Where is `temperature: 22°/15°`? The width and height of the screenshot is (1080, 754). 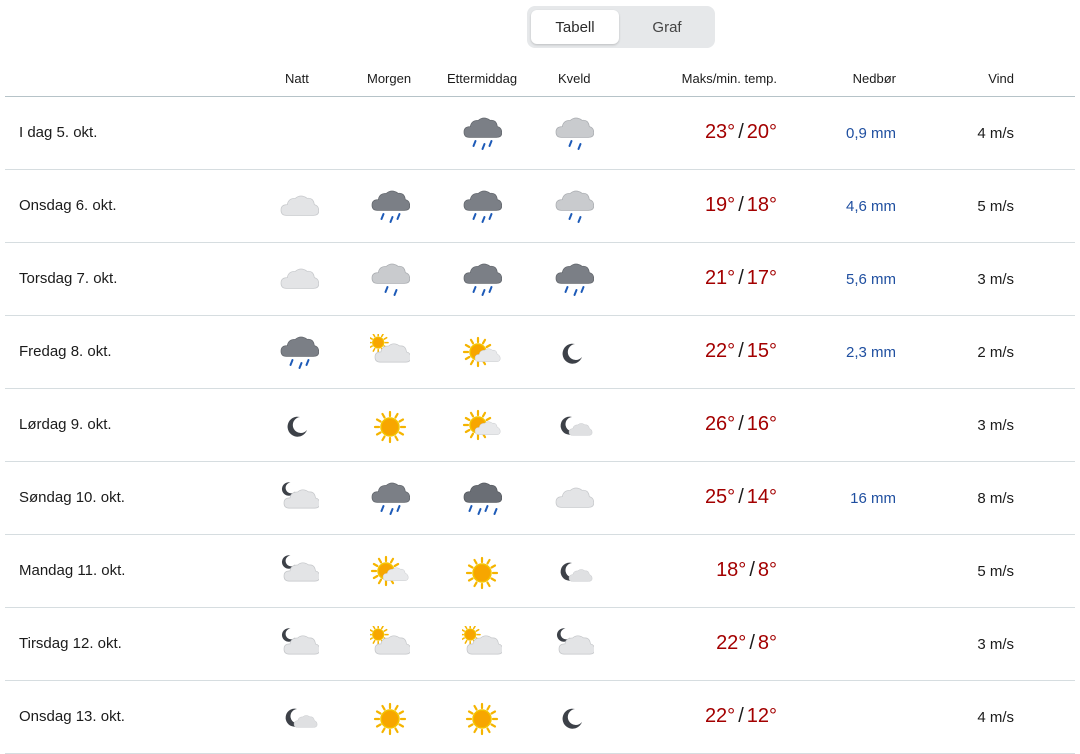
temperature: 22°/15° is located at coordinates (741, 351).